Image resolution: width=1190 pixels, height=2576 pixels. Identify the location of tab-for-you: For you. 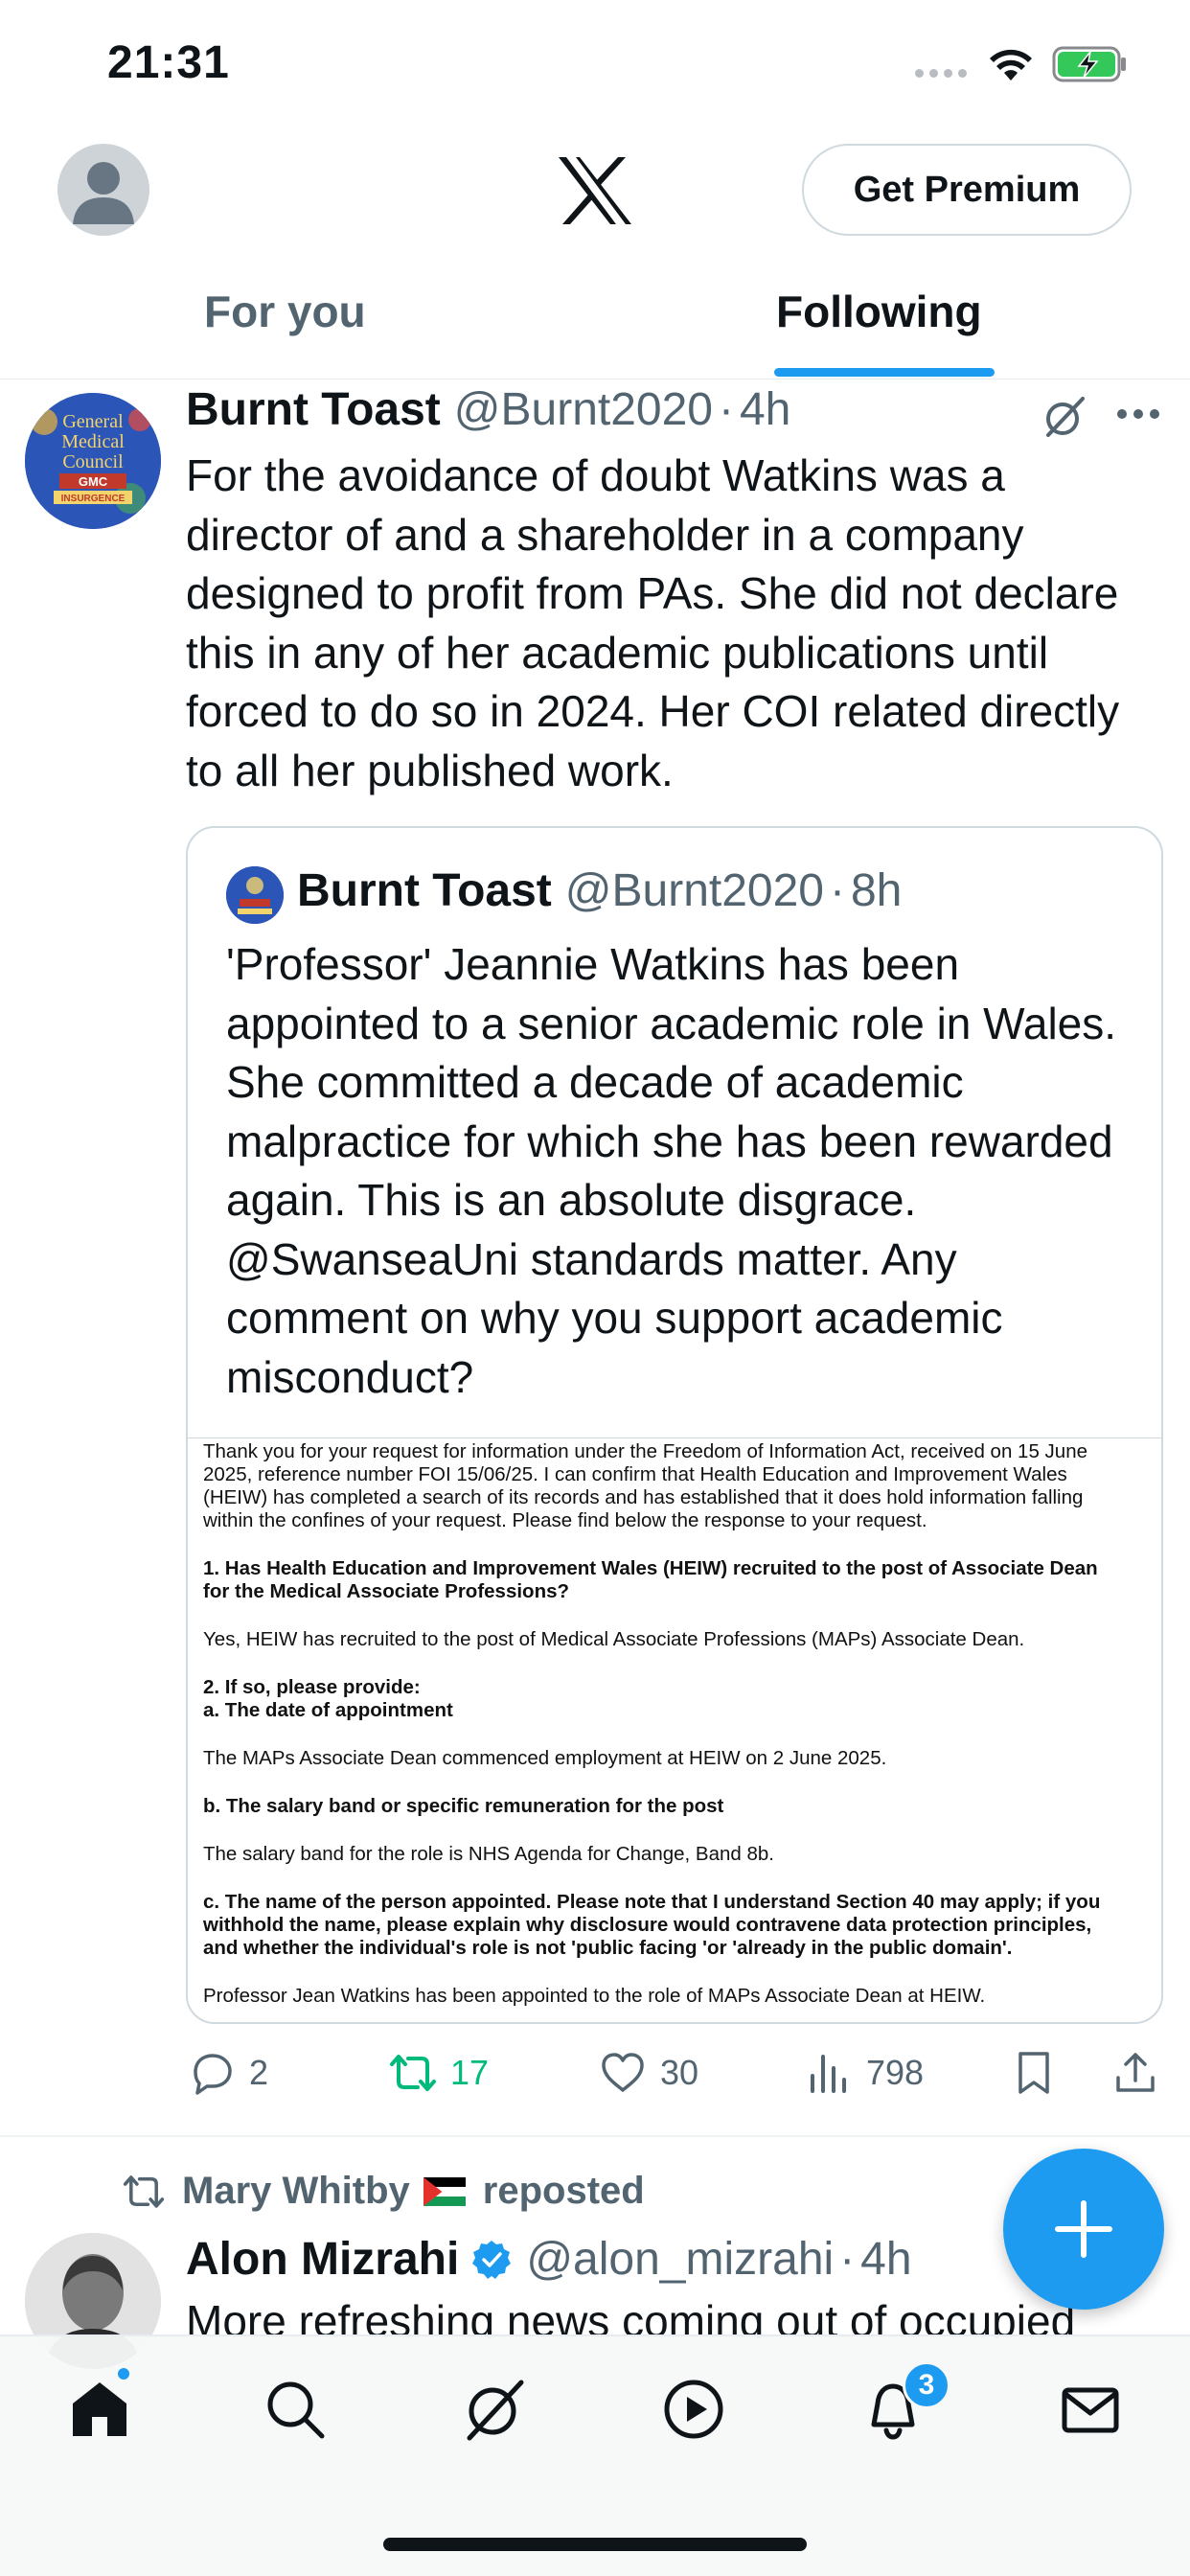
(285, 311).